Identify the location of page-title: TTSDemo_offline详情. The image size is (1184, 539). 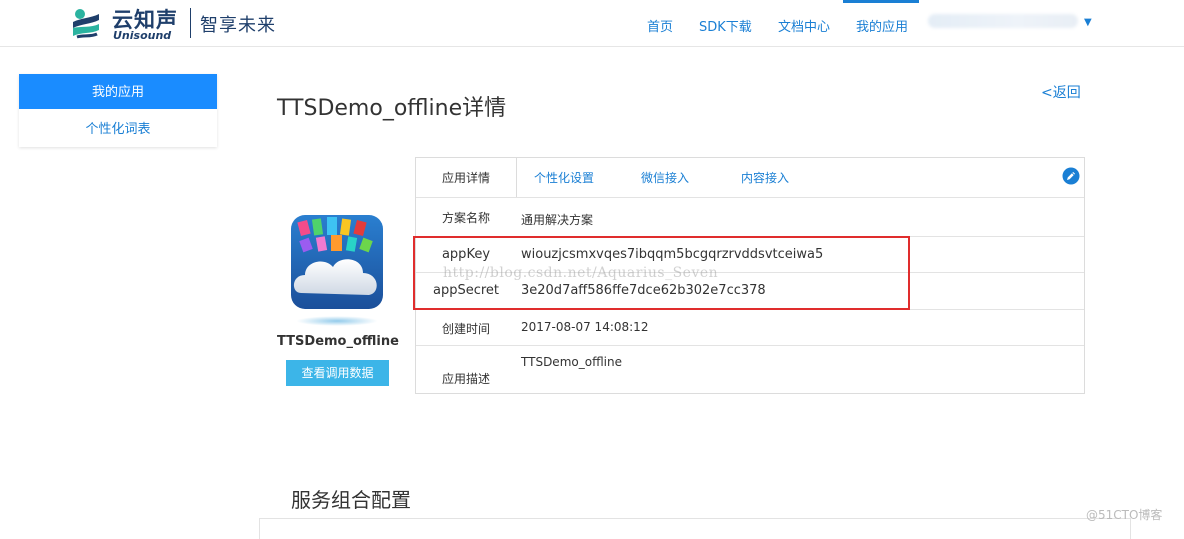
(392, 108).